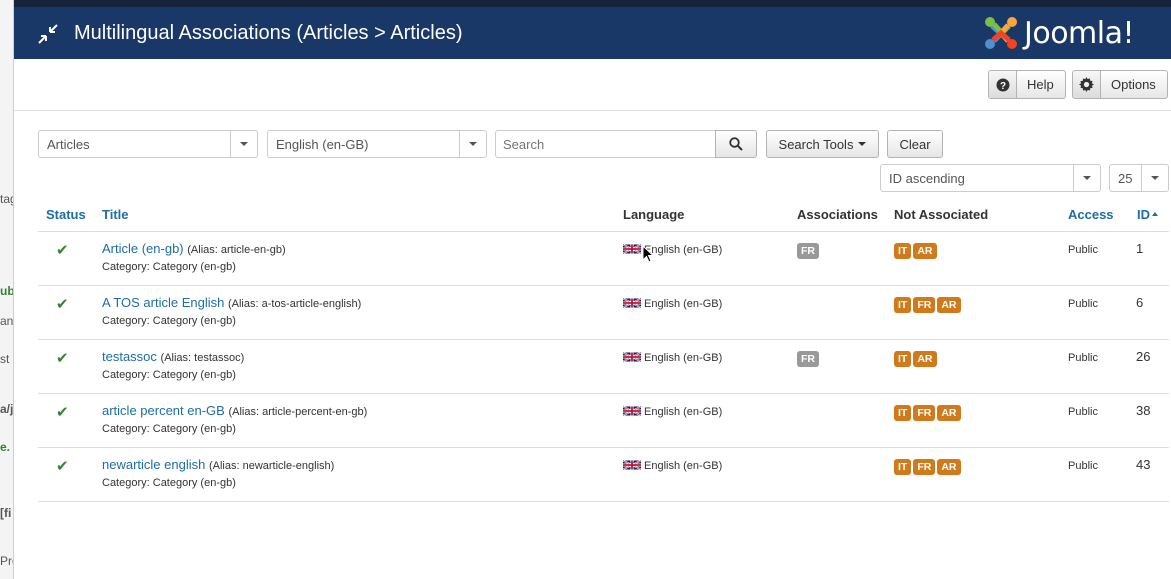 This screenshot has width=1171, height=579. Describe the element at coordinates (1143, 356) in the screenshot. I see `article-id: 26` at that location.